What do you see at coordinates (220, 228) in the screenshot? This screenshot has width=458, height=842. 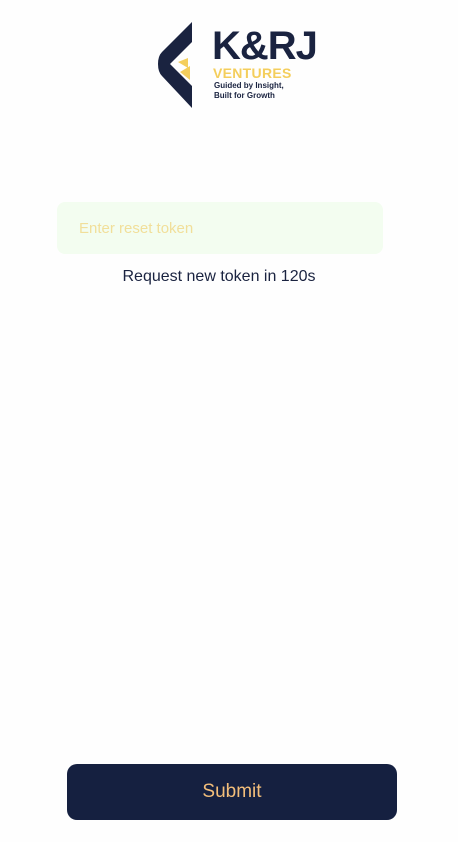 I see `reset-token-input` at bounding box center [220, 228].